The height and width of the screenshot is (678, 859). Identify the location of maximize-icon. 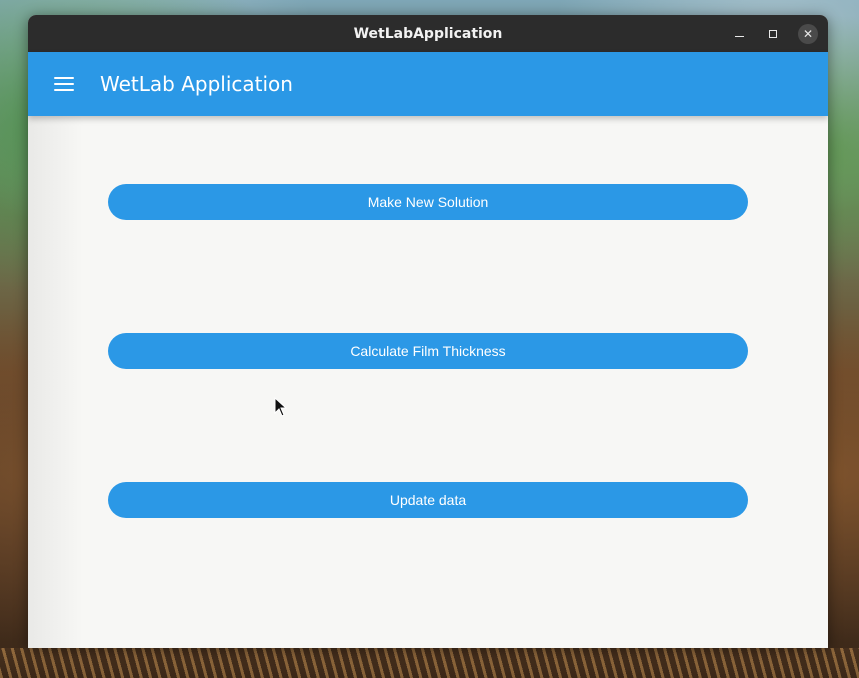
(773, 33).